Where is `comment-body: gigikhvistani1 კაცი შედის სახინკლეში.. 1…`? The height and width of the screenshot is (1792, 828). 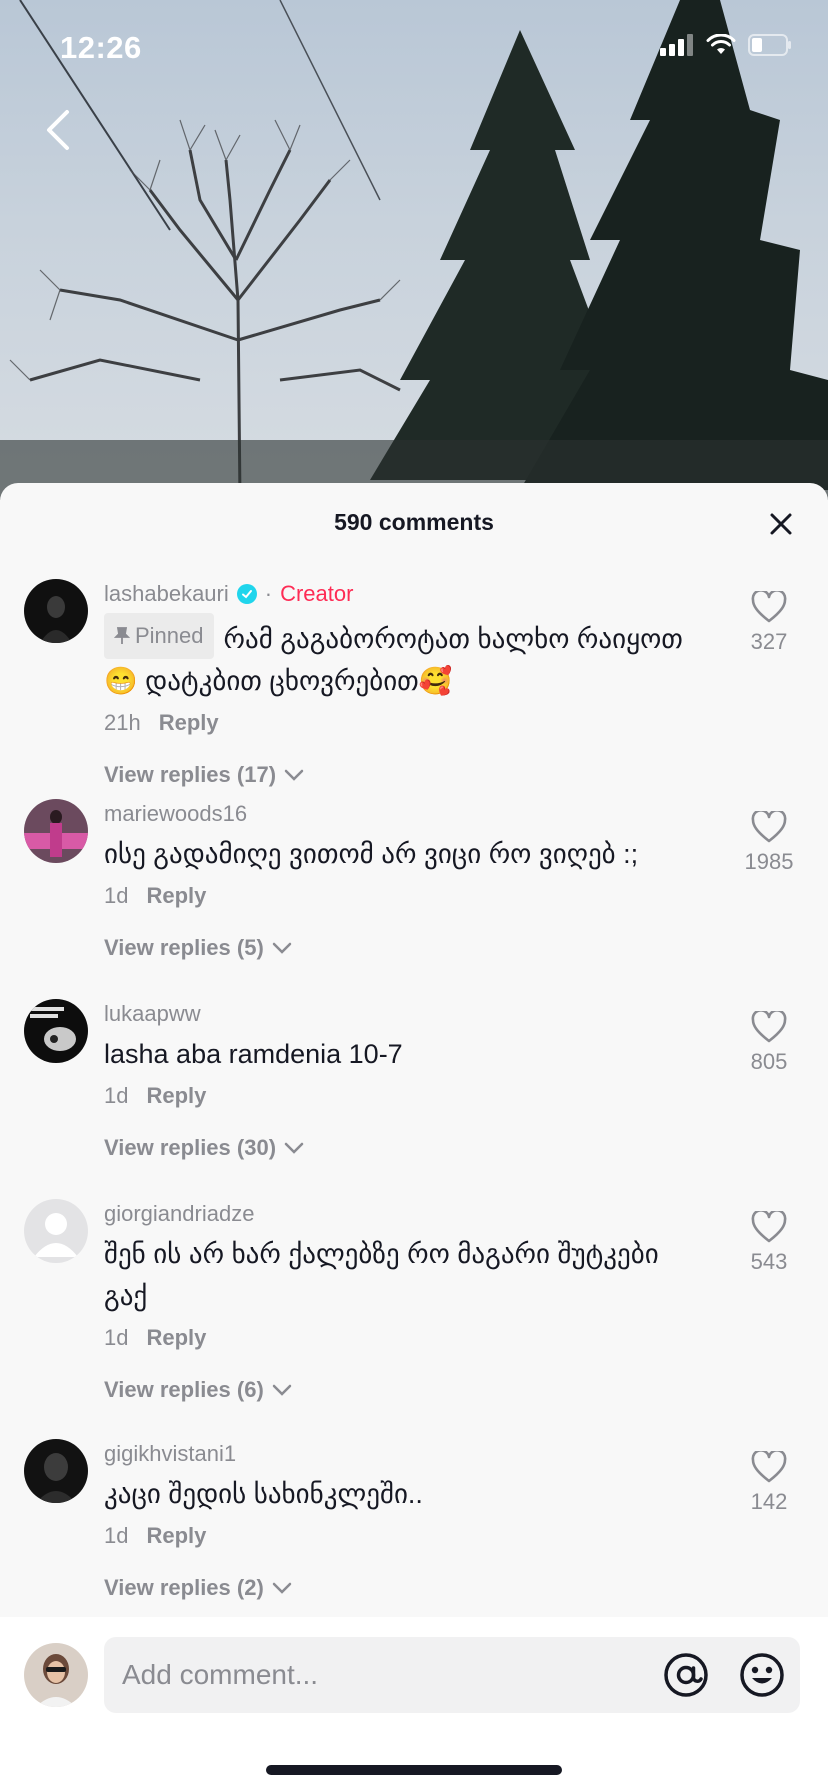 comment-body: gigikhvistani1 კაცი შედის სახინკლეში.. 1… is located at coordinates (404, 1520).